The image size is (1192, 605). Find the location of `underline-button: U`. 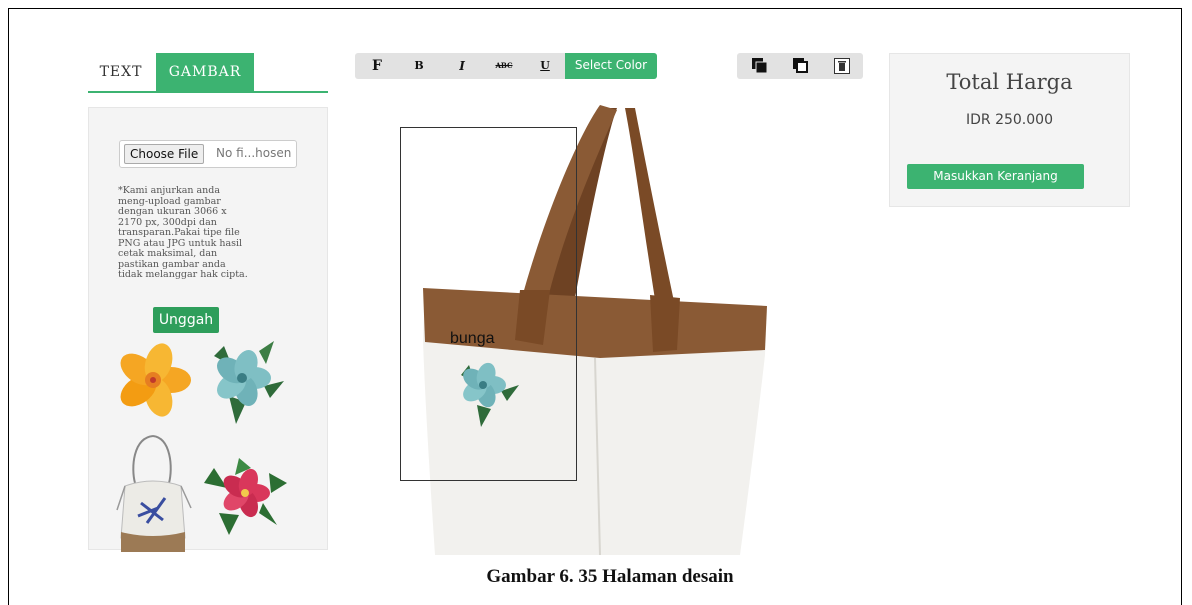

underline-button: U is located at coordinates (545, 66).